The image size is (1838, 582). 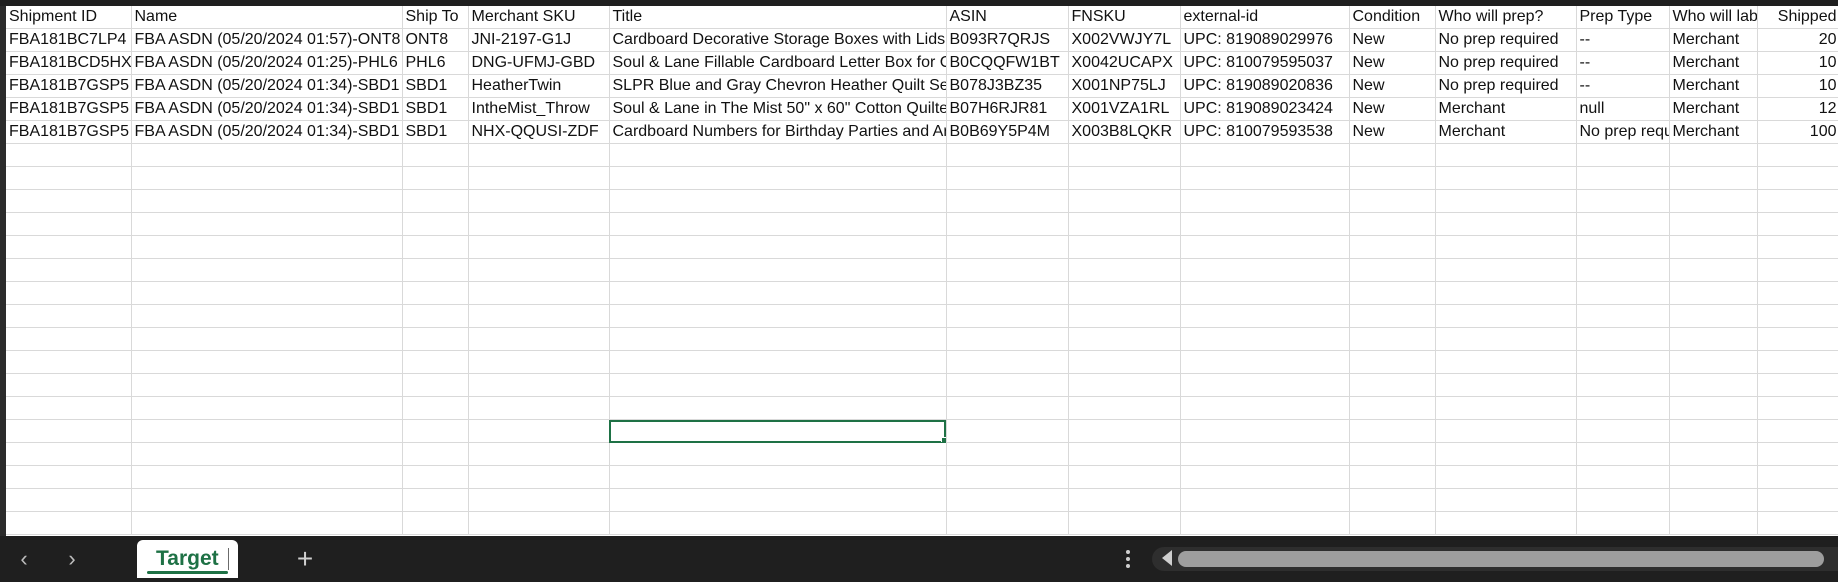 What do you see at coordinates (539, 63) in the screenshot?
I see `cell: DNG-UFMJ-GBD` at bounding box center [539, 63].